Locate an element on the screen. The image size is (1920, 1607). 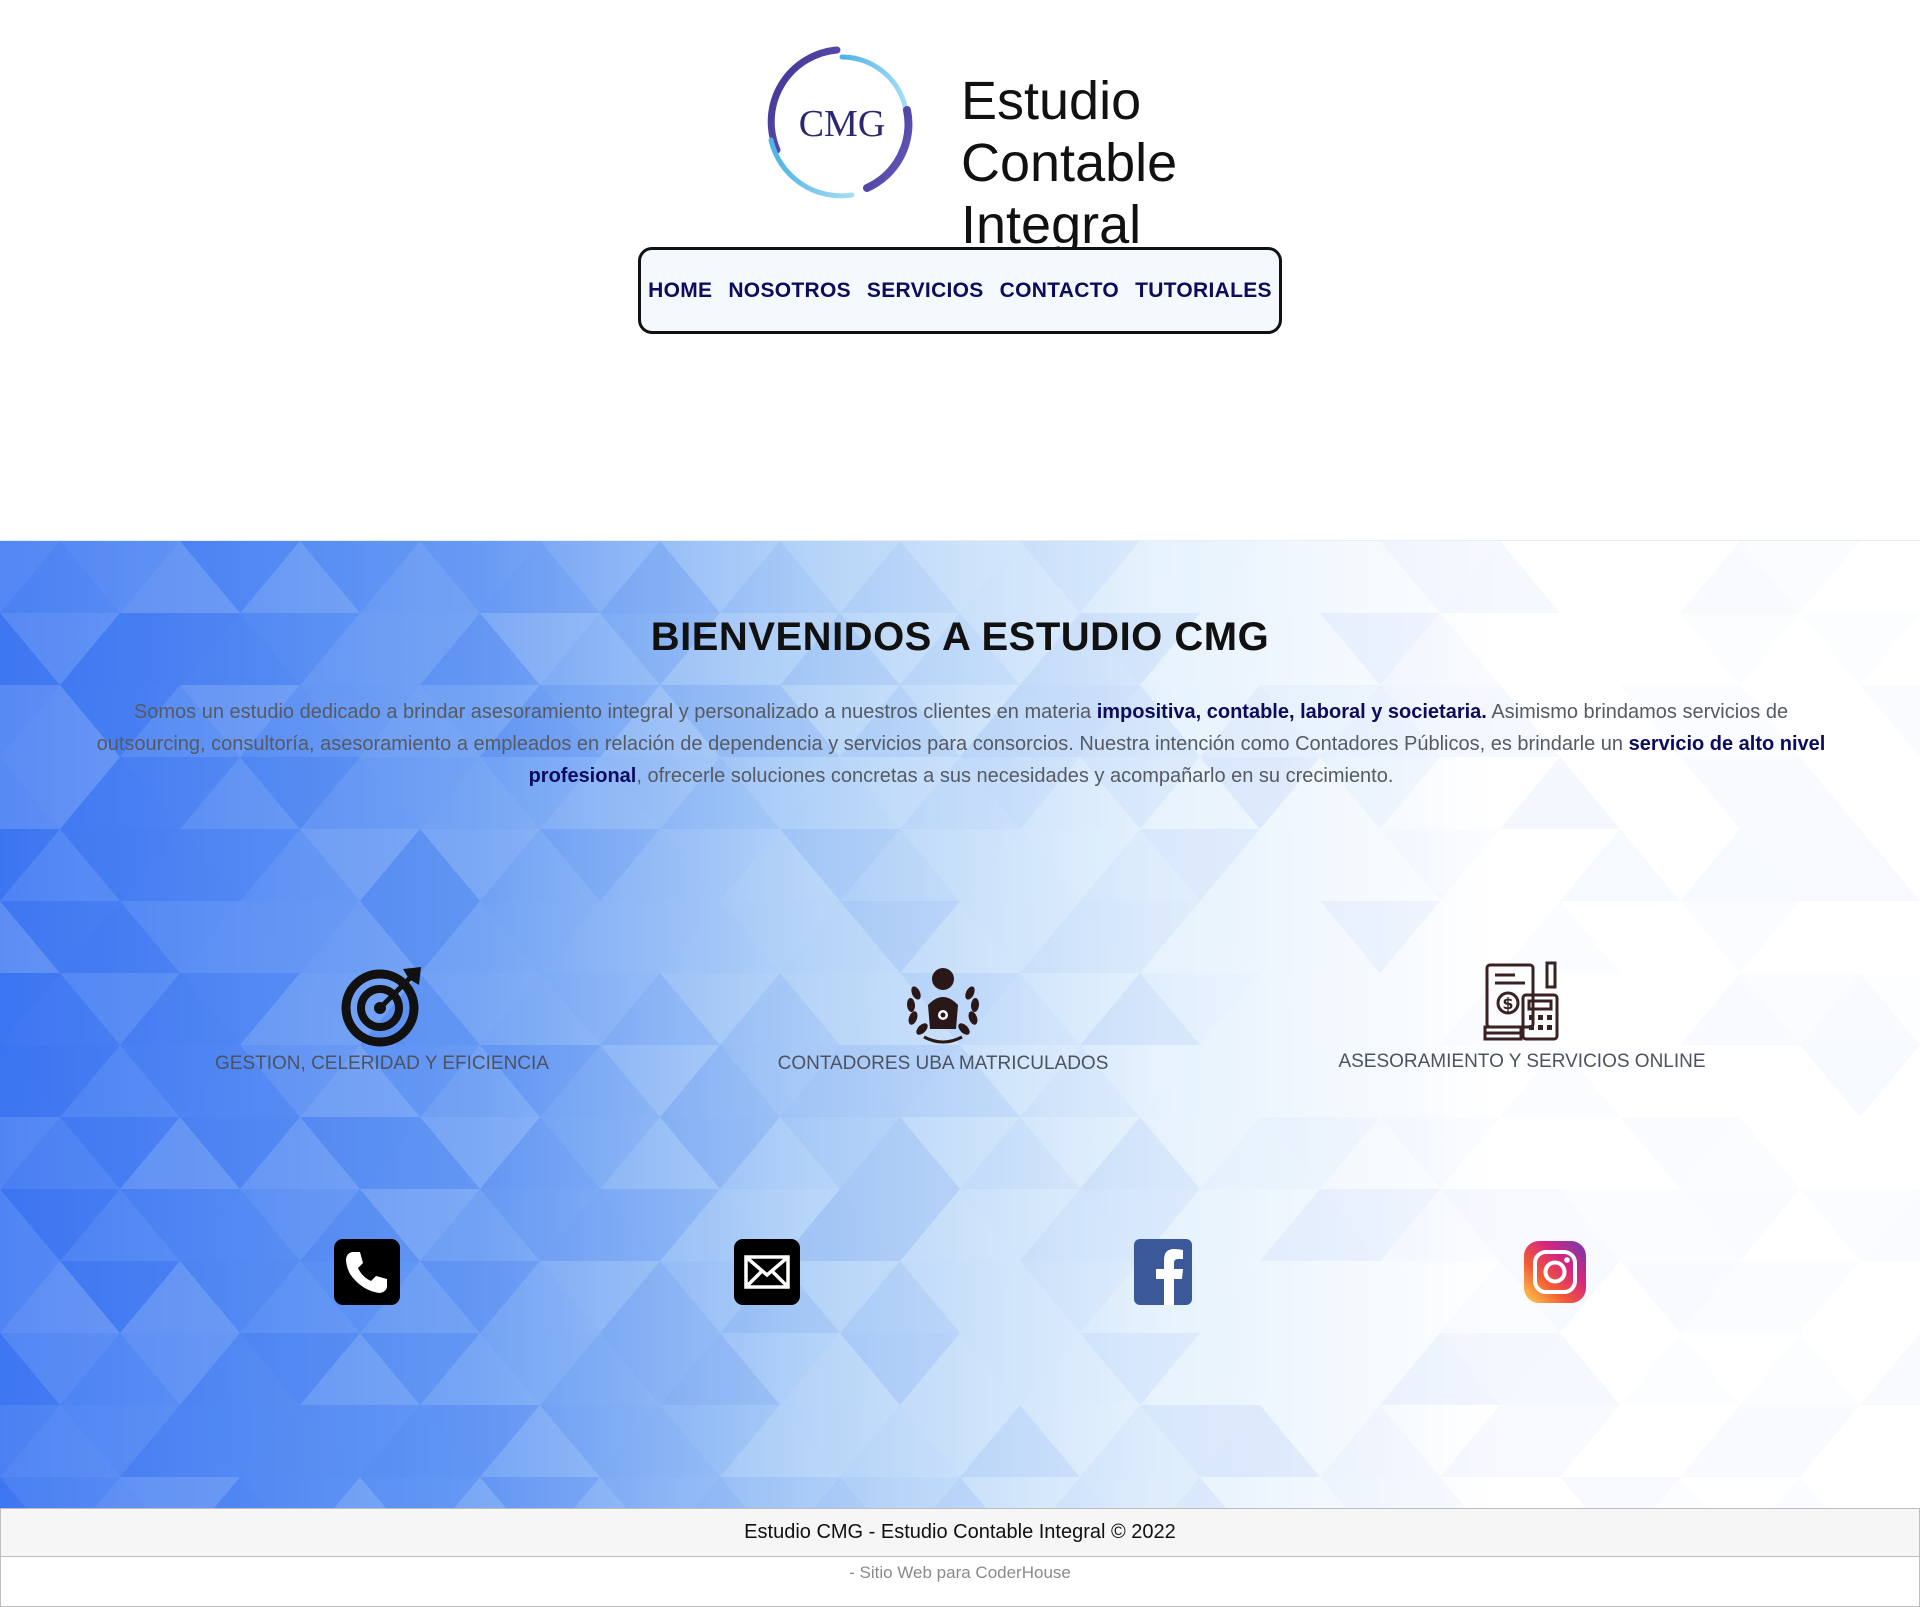
logo-text: CMG is located at coordinates (842, 124).